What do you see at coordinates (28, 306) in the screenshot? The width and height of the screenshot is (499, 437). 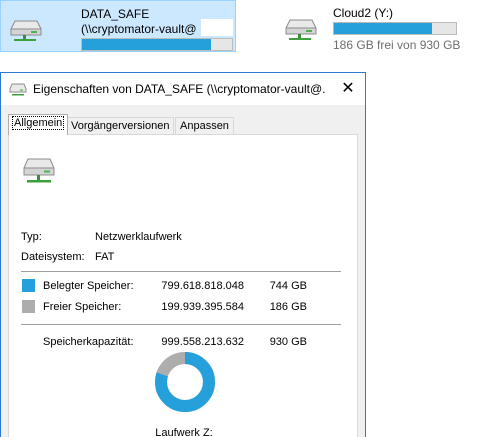 I see `free-space-swatch` at bounding box center [28, 306].